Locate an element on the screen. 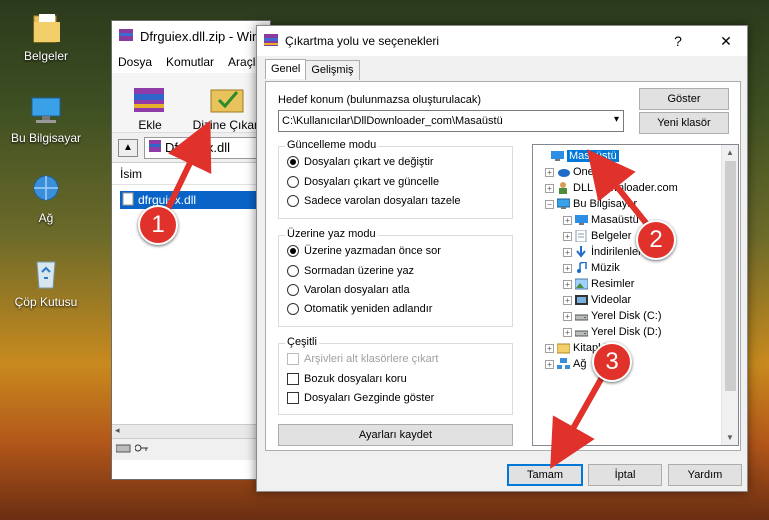  tree-item: + Ağ is located at coordinates (565, 364).